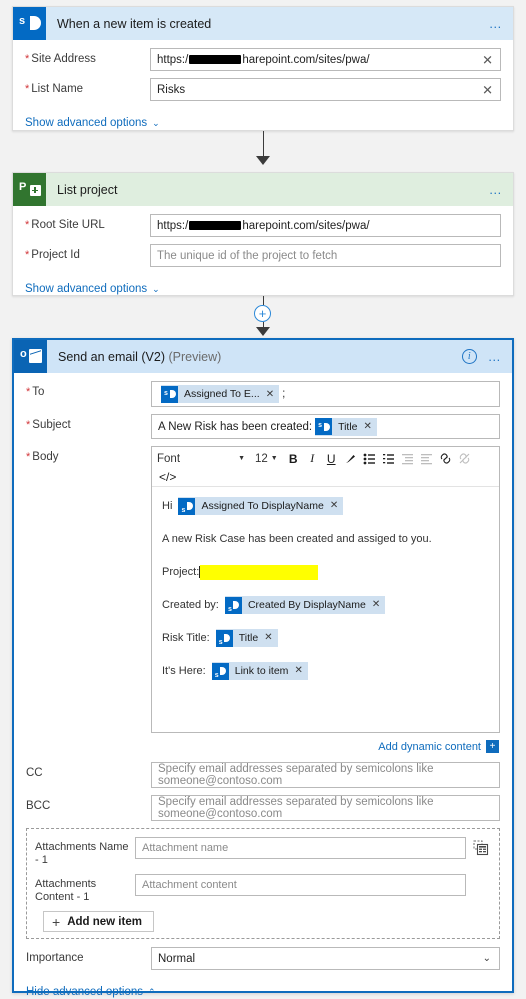 The image size is (526, 999). What do you see at coordinates (429, 747) in the screenshot?
I see `add-dynamic-content-link: Add dynamic content` at bounding box center [429, 747].